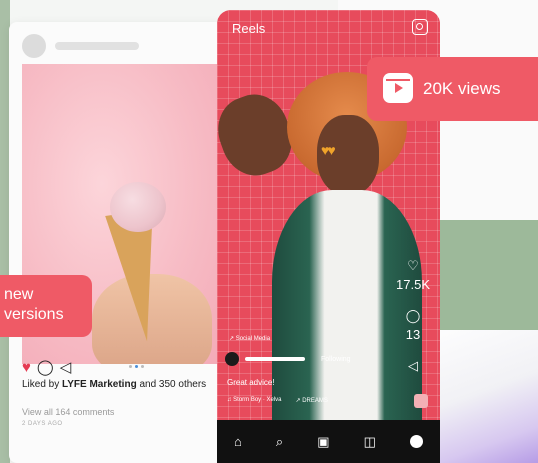 Image resolution: width=538 pixels, height=463 pixels. Describe the element at coordinates (249, 28) in the screenshot. I see `reels-title: Reels` at that location.